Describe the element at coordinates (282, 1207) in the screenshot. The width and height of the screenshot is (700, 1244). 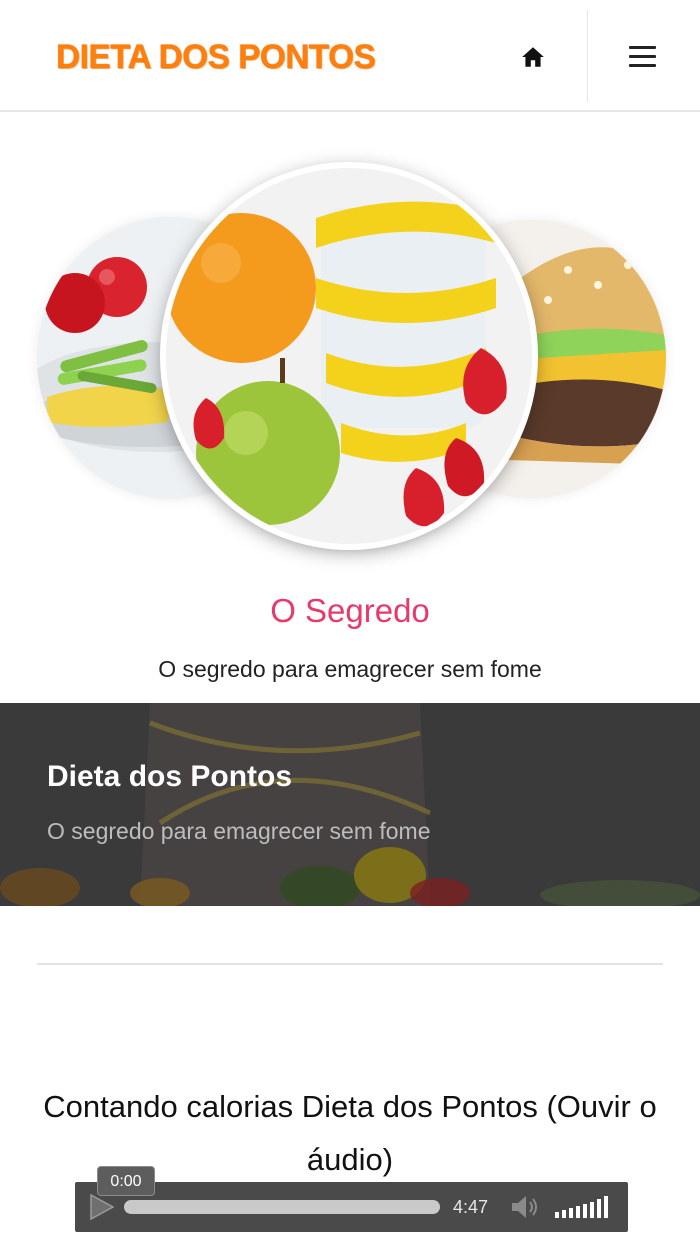
I see `audio-progress-track` at that location.